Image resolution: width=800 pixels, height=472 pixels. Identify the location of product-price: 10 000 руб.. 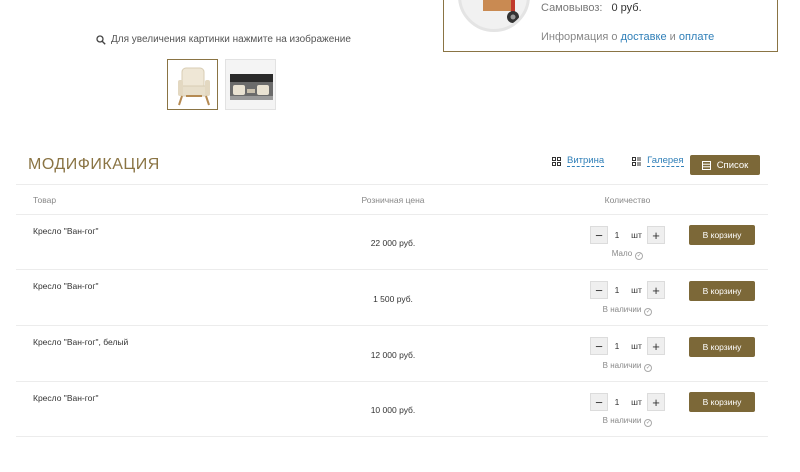
(393, 410).